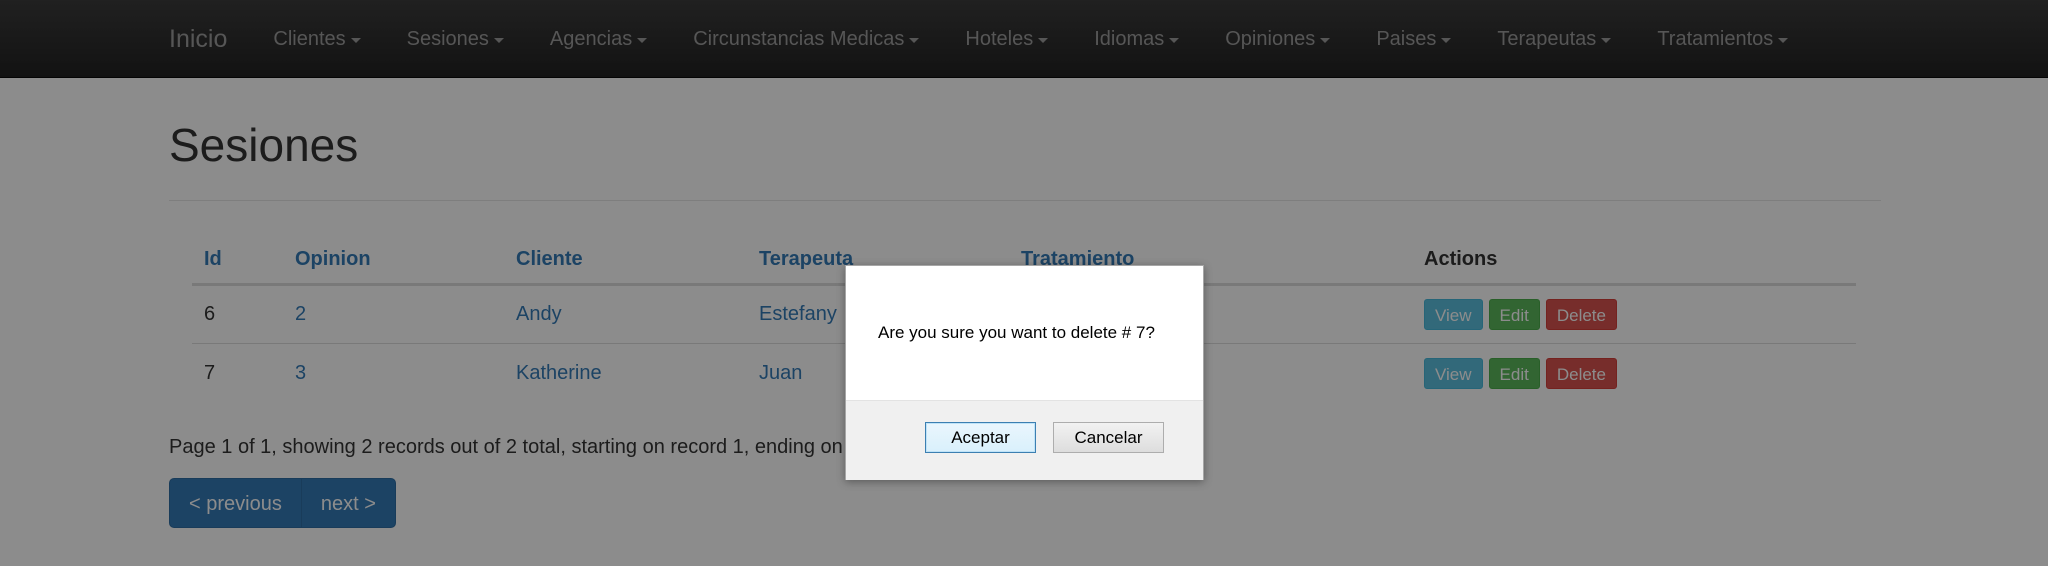 The width and height of the screenshot is (2048, 566). I want to click on dialog-message: Are you sure you want to delete # 7?, so click(1016, 332).